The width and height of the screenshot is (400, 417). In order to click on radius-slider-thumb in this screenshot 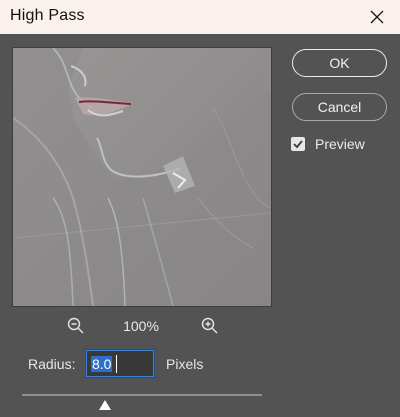, I will do `click(105, 407)`.